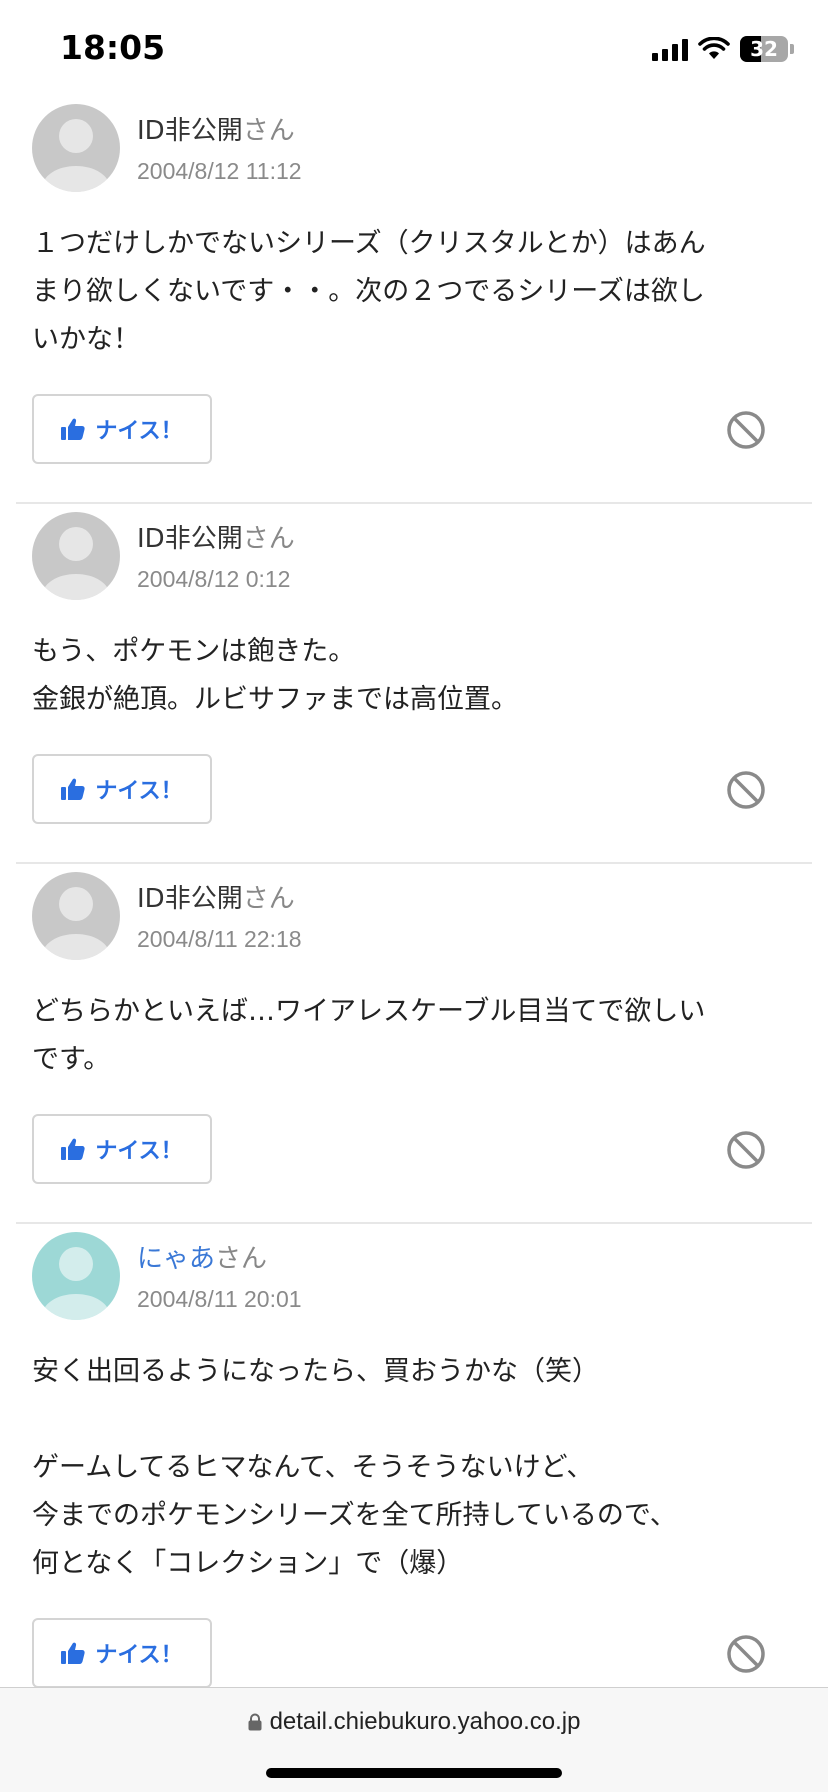 This screenshot has width=828, height=1792. What do you see at coordinates (354, 1515) in the screenshot?
I see `answer-text-line: 今までのポケモンシリーズを全て所持しているので、` at bounding box center [354, 1515].